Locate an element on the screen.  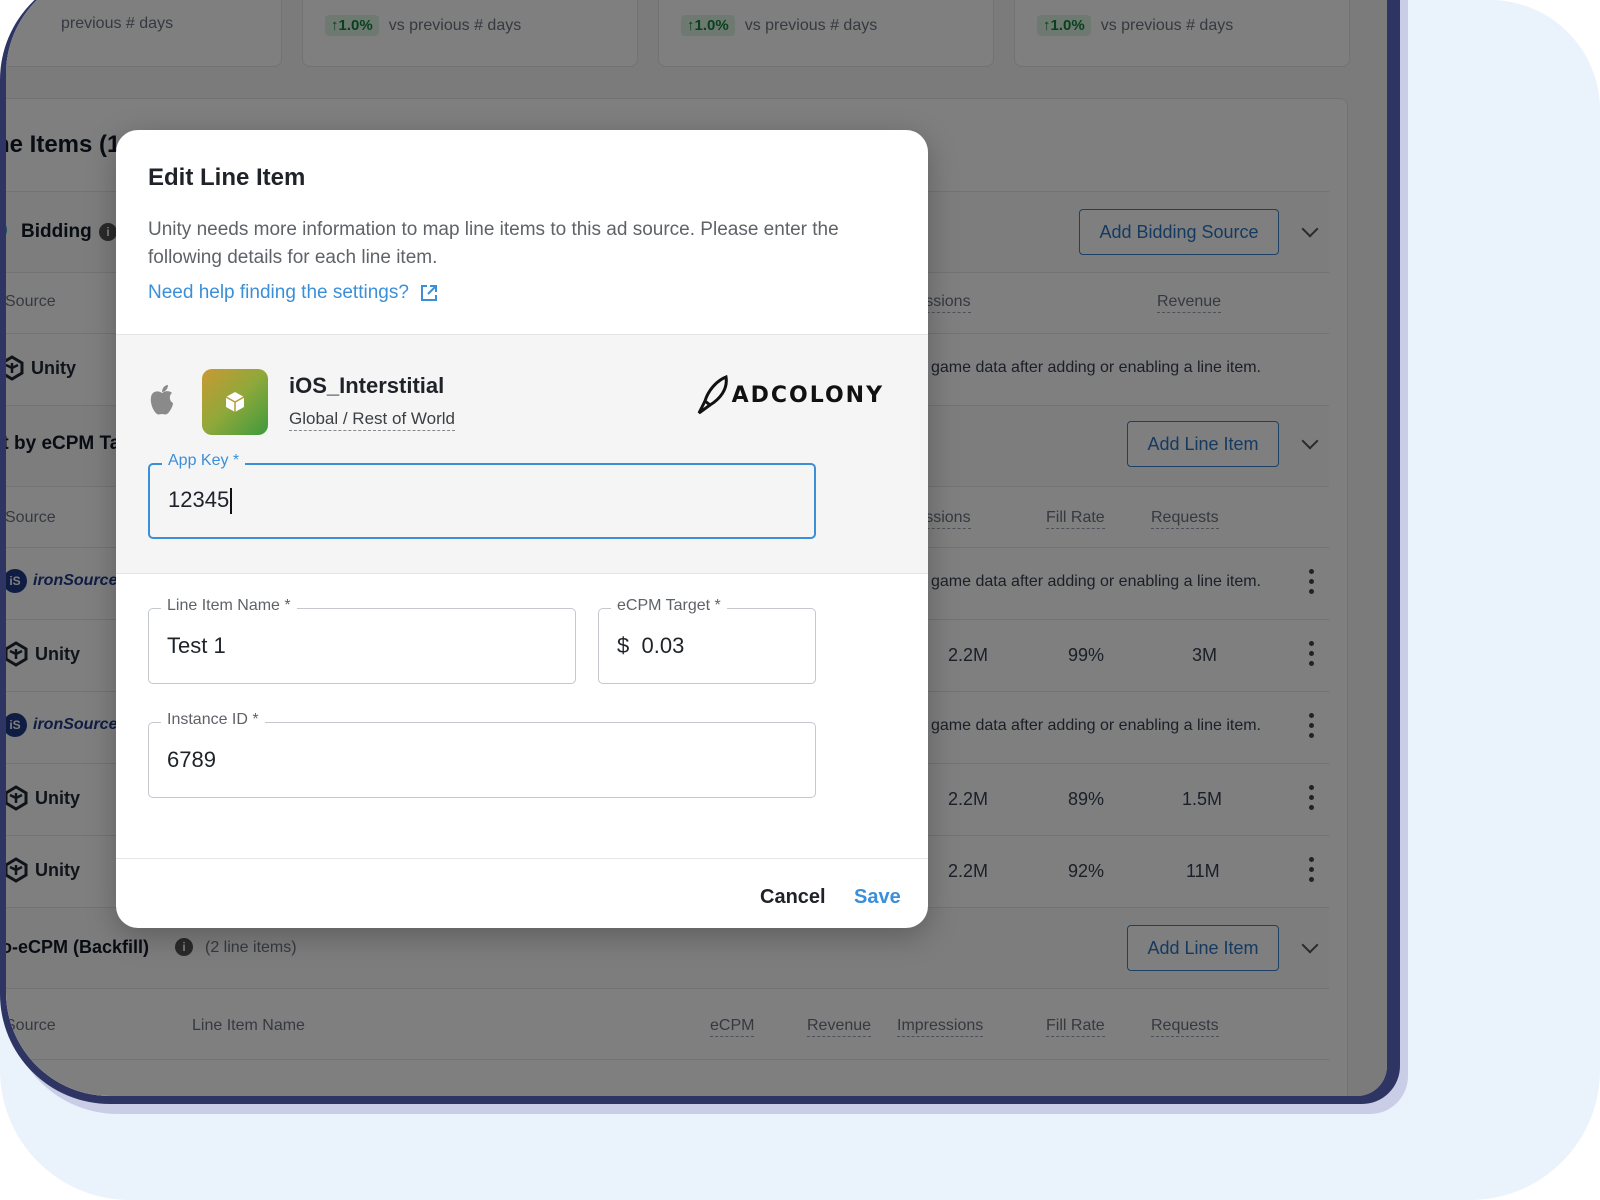
app-region: Global / Rest of World is located at coordinates (372, 420).